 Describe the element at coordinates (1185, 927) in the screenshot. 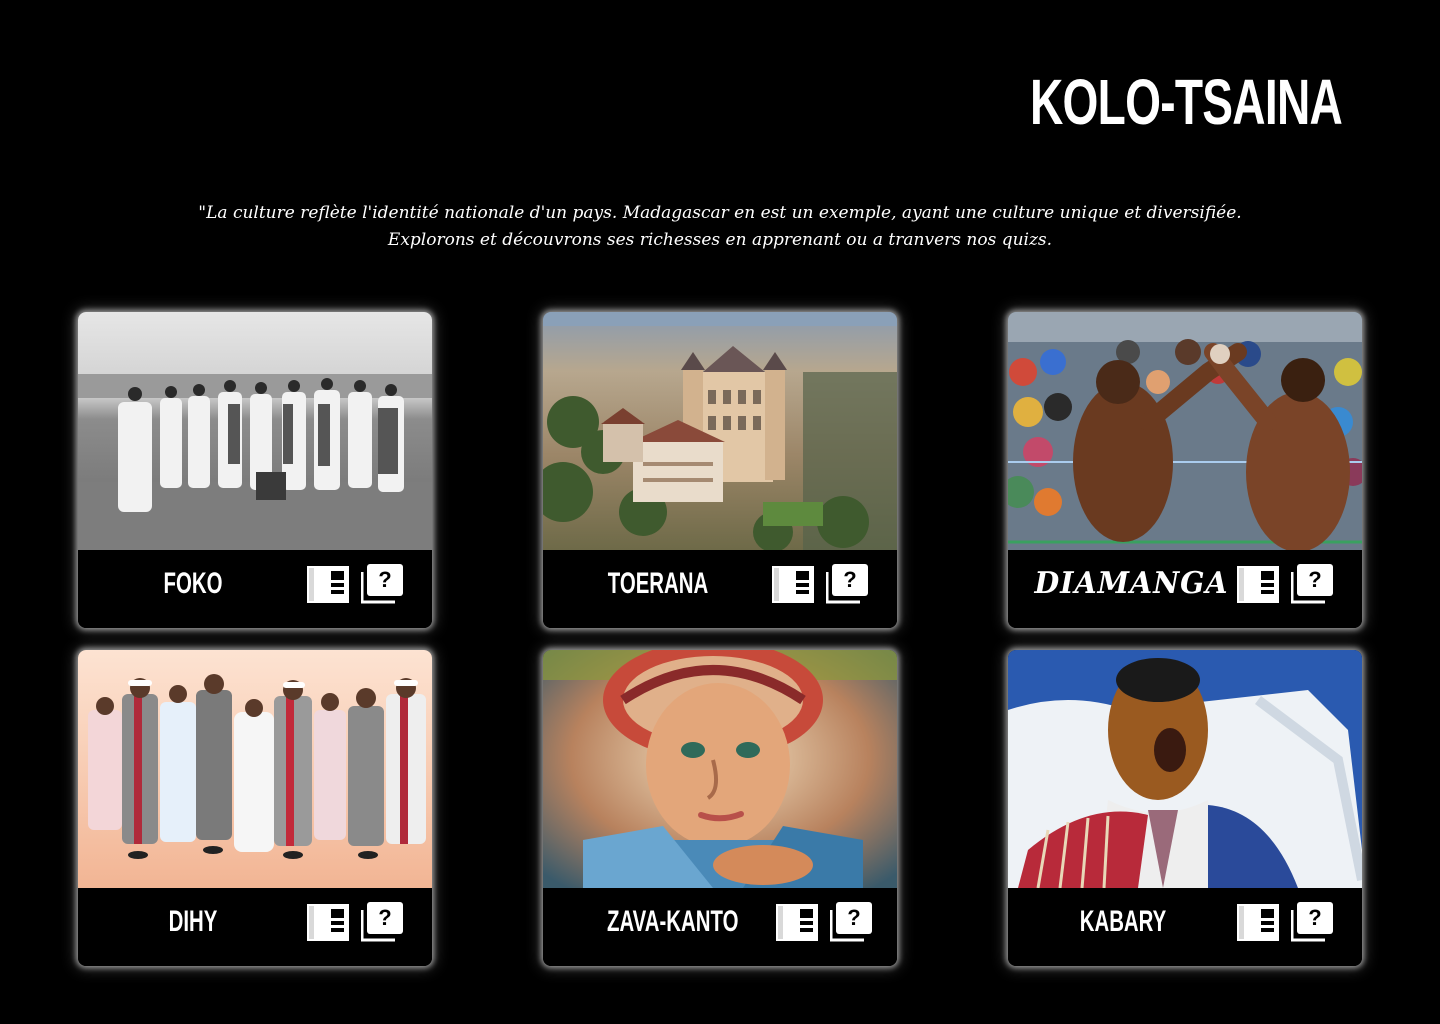

I see `card-footer: KABARY ?` at that location.